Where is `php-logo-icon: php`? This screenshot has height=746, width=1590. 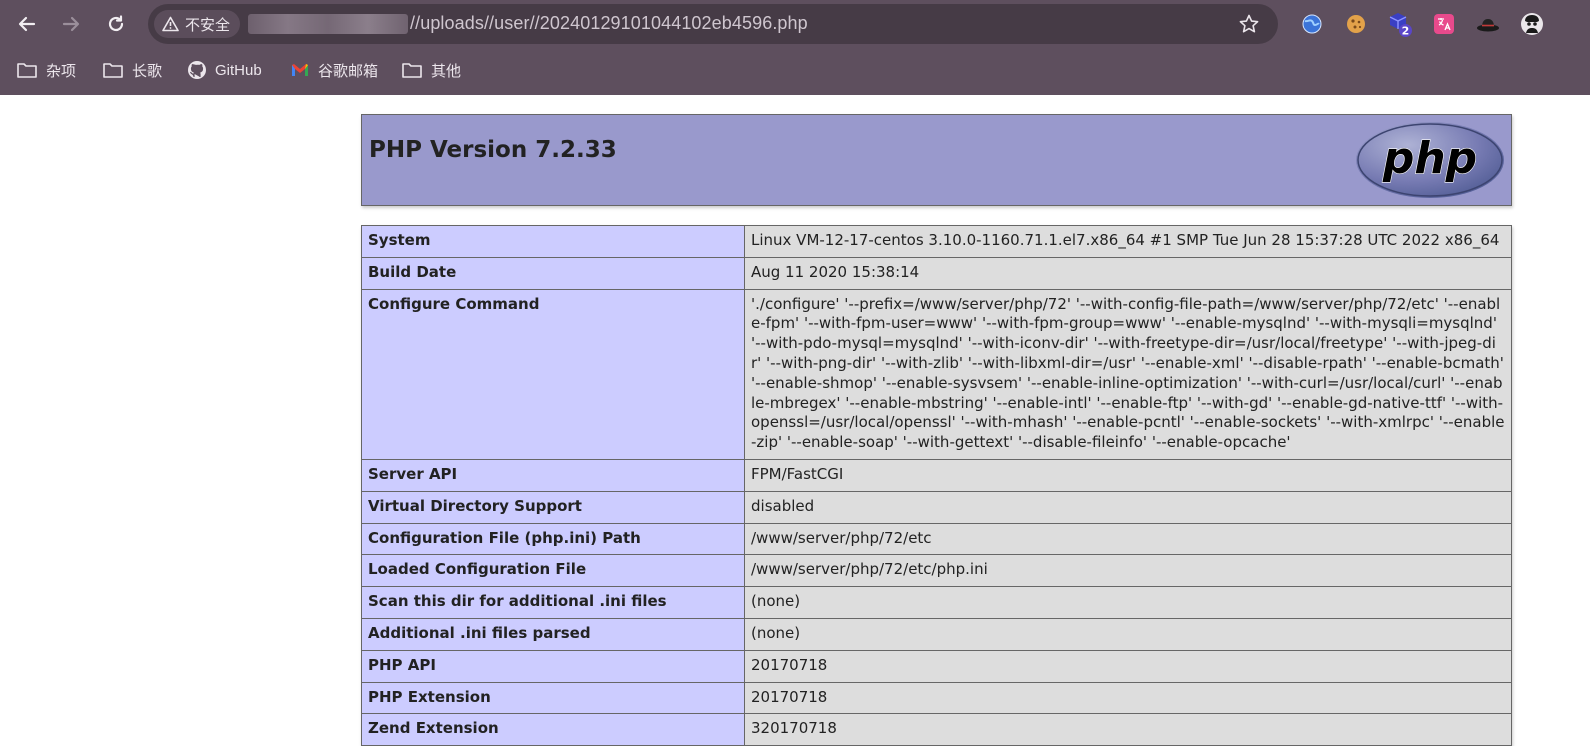 php-logo-icon: php is located at coordinates (1430, 160).